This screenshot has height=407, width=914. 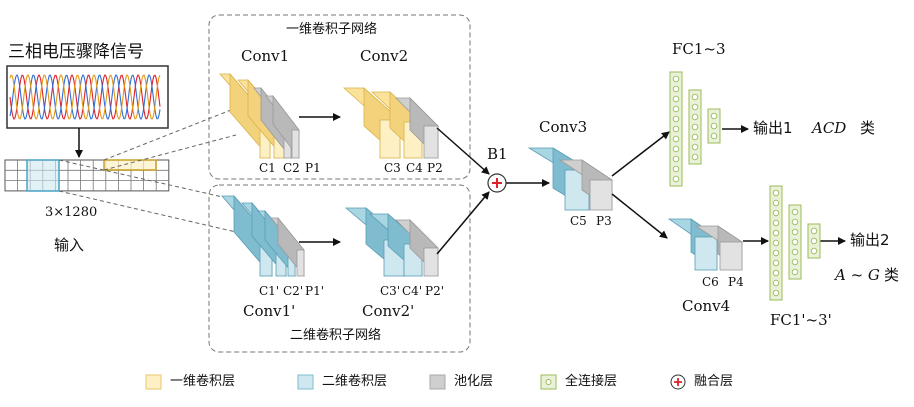 I want to click on c4-label: C4, so click(x=414, y=168).